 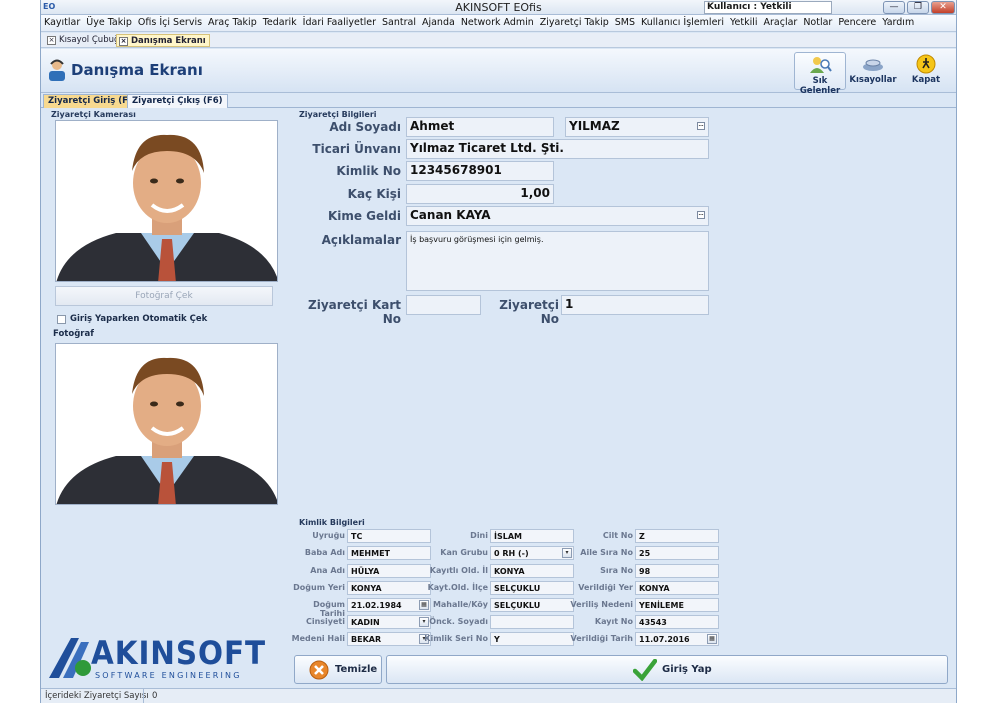 I want to click on menu-uye-takip: Üye Takip, so click(x=109, y=23).